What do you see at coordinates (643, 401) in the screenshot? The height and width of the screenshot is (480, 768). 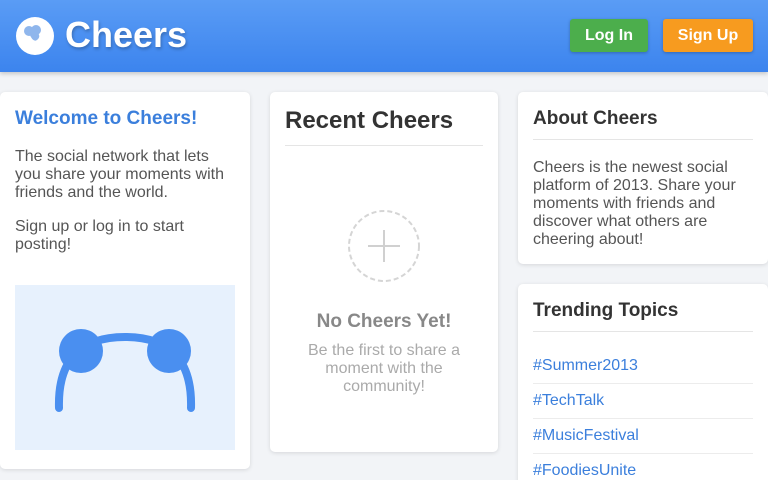 I see `trending-topic-link: #TechTalk` at bounding box center [643, 401].